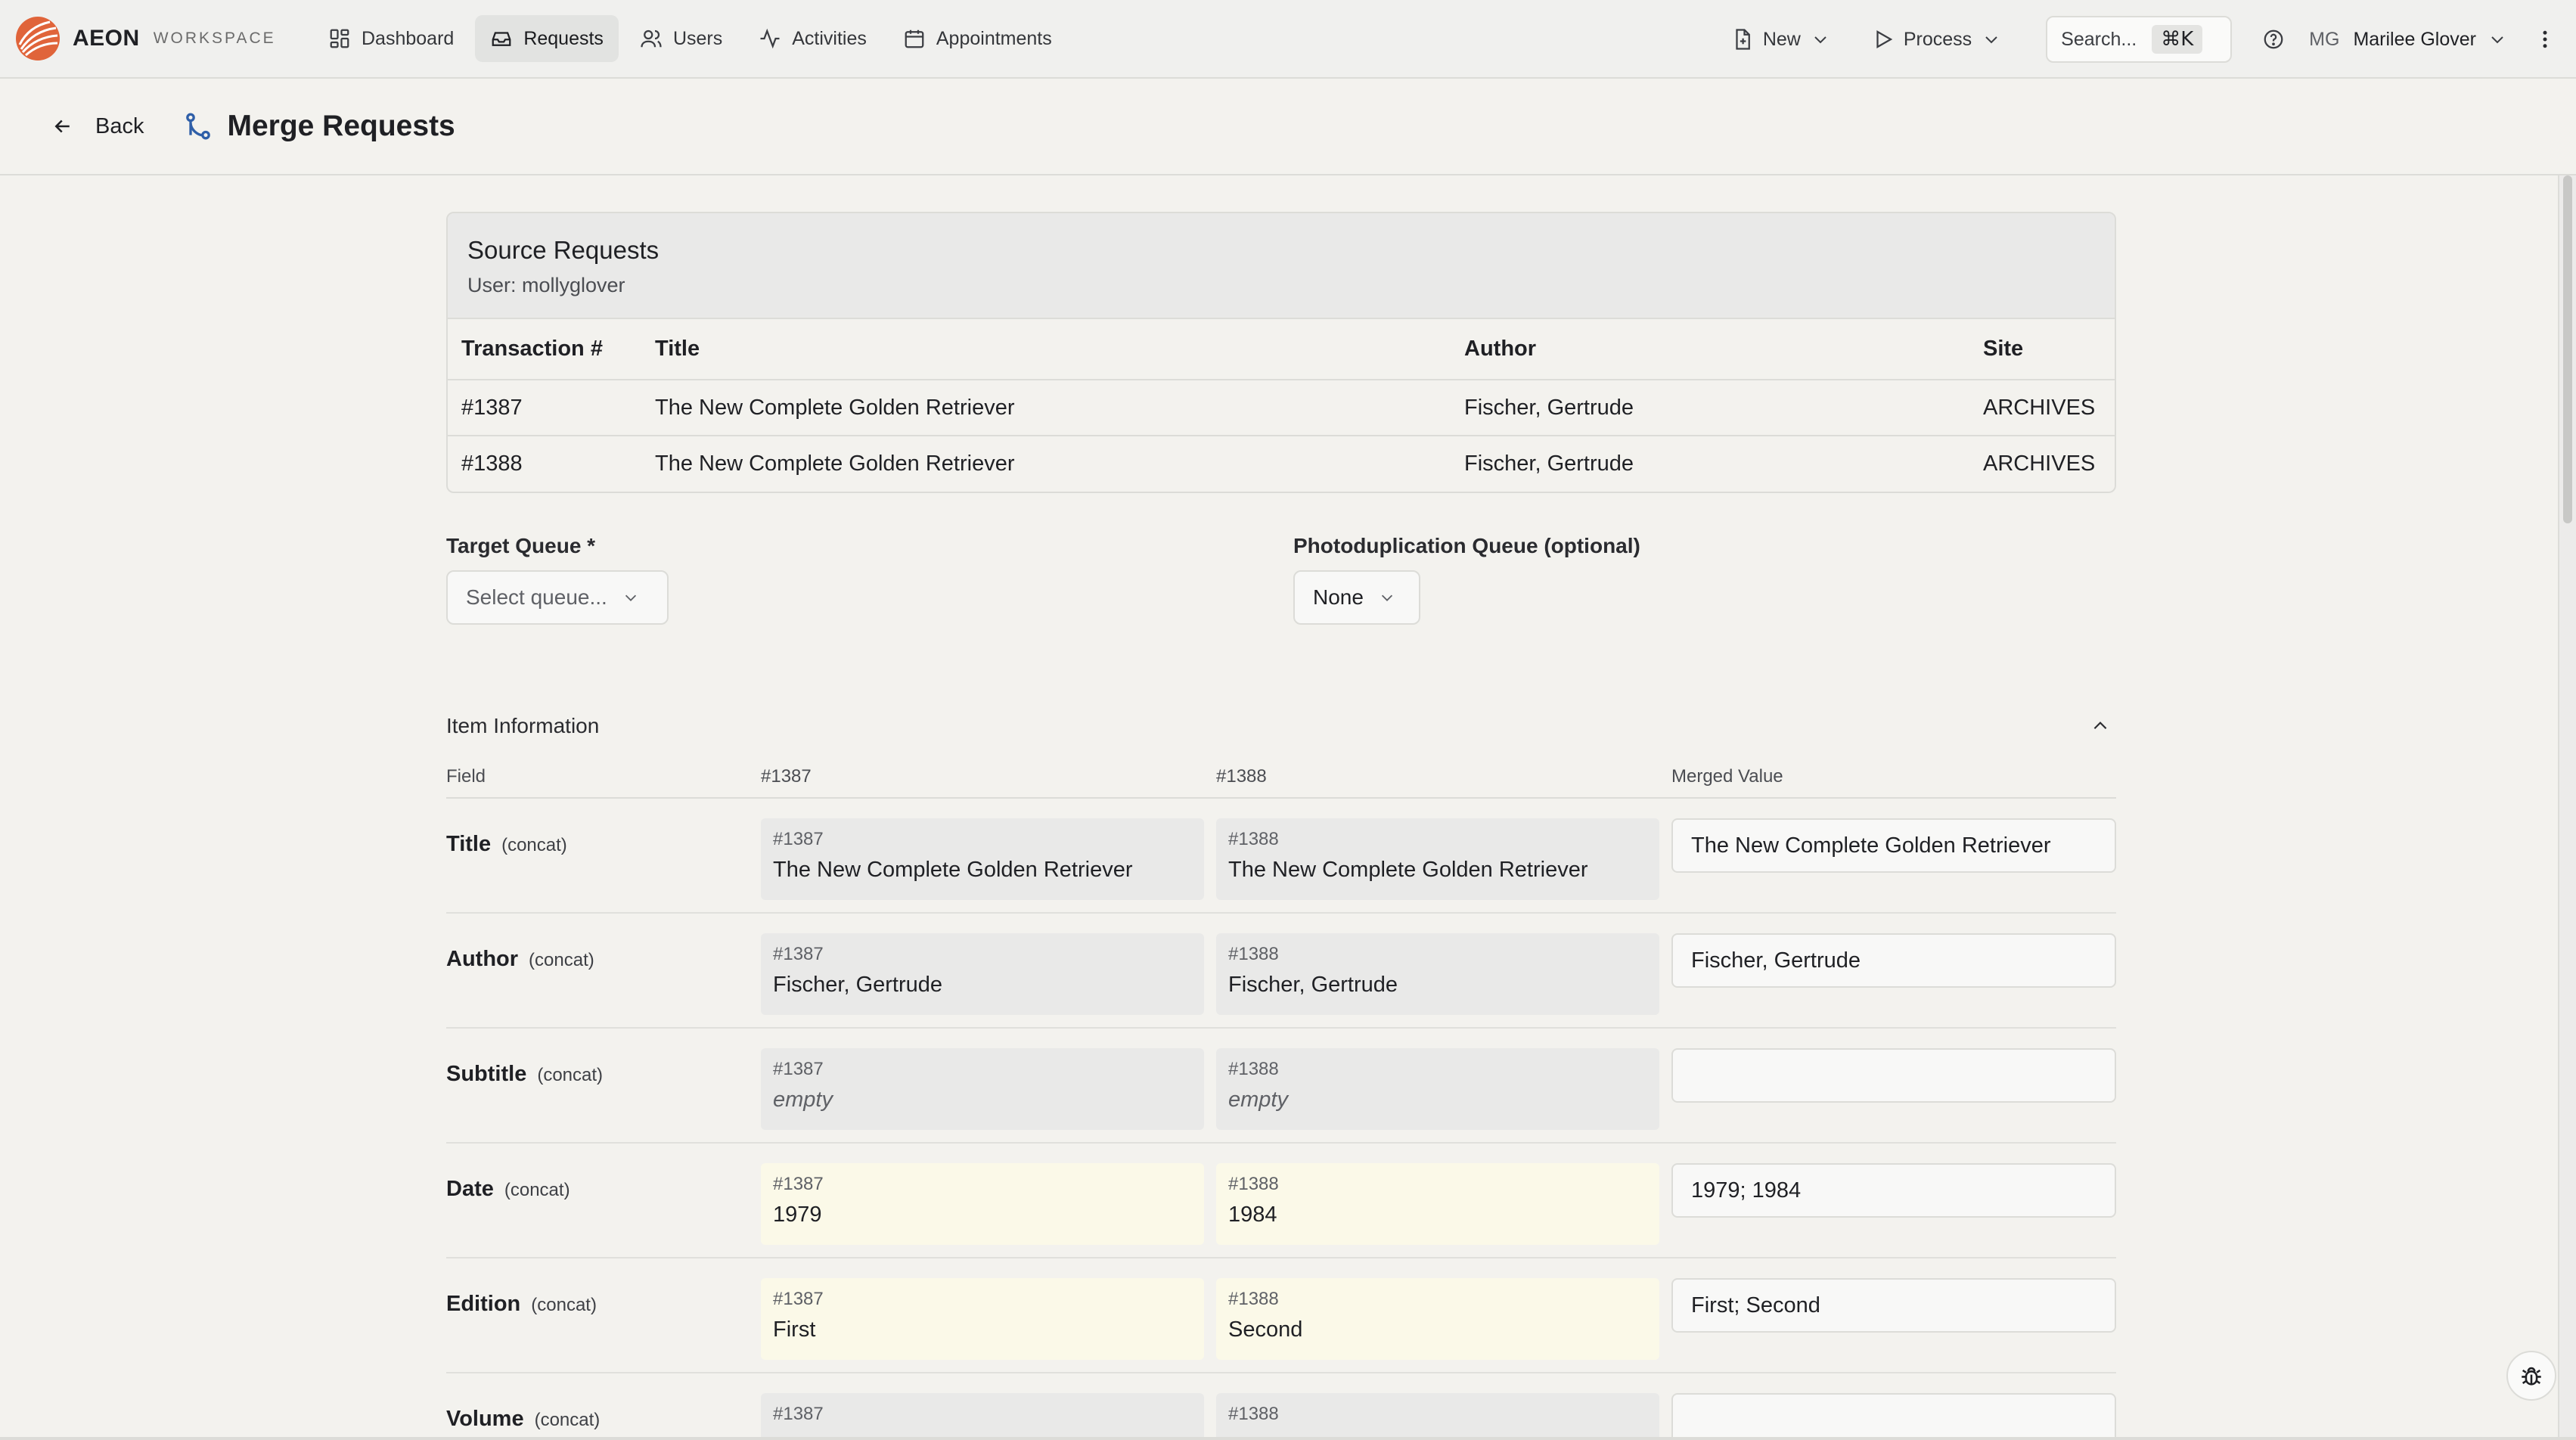  What do you see at coordinates (2567, 349) in the screenshot?
I see `scrollbar-thumb` at bounding box center [2567, 349].